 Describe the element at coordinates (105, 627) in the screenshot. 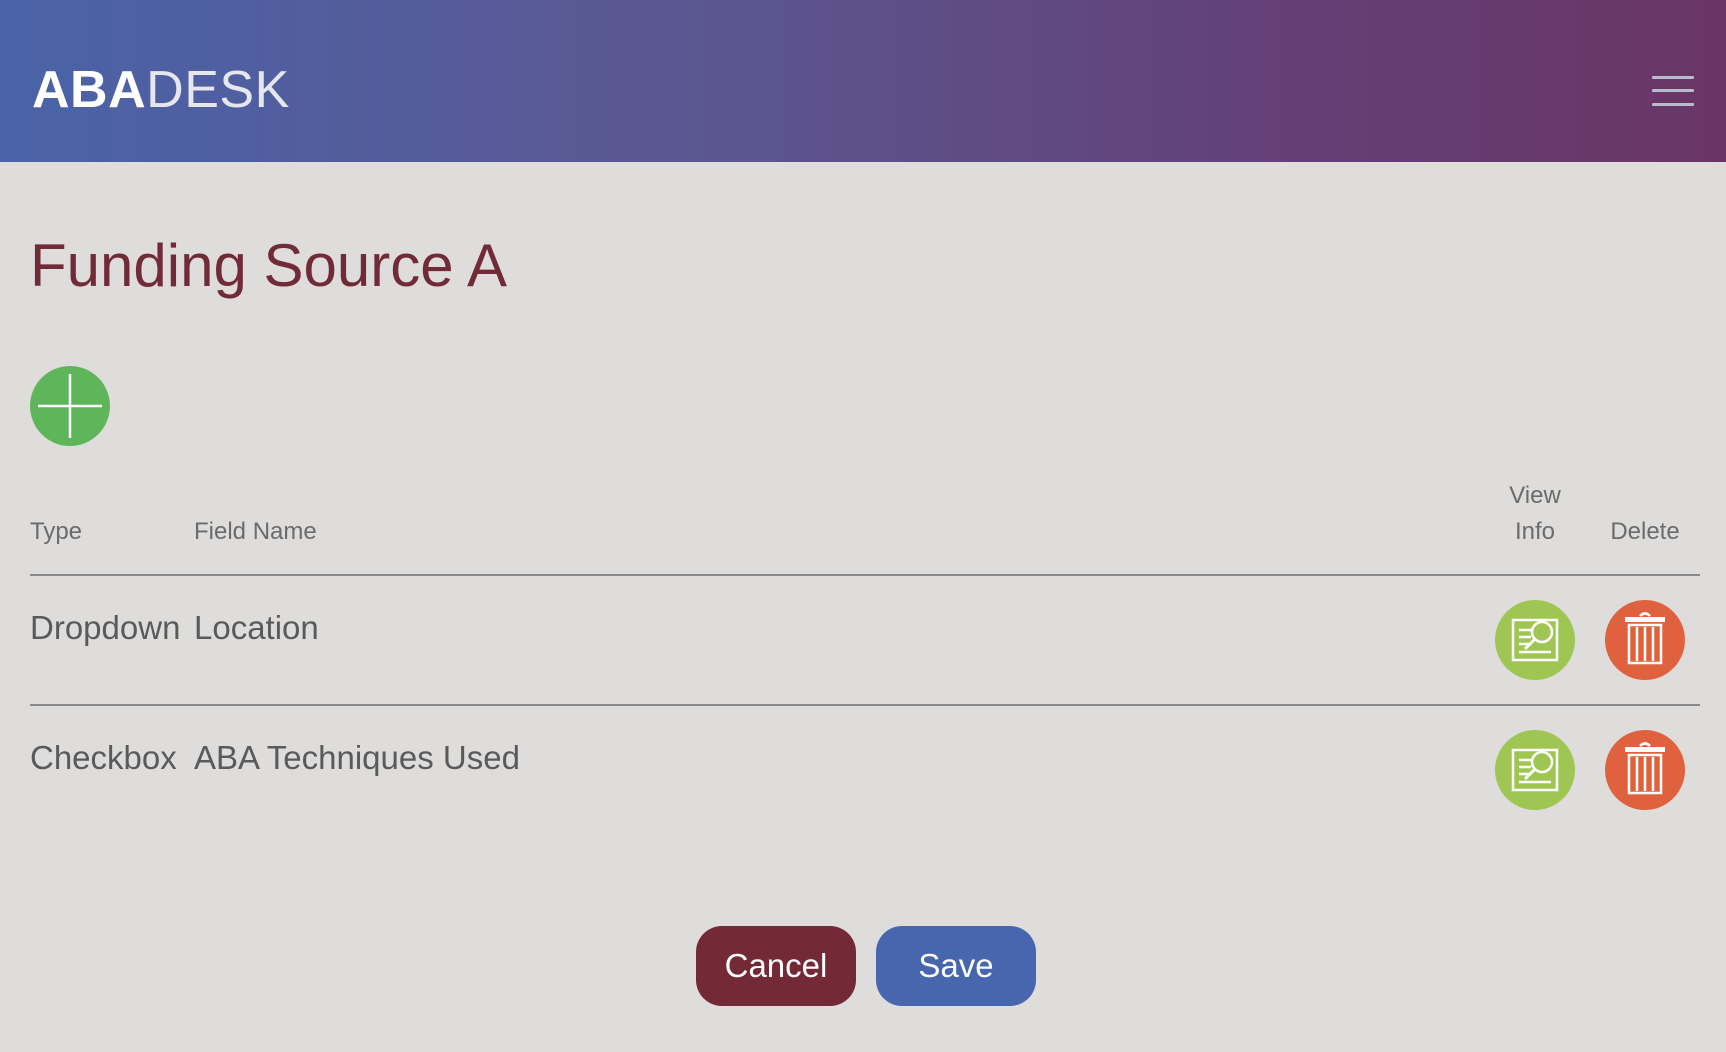

I see `row-type: Dropdown` at that location.